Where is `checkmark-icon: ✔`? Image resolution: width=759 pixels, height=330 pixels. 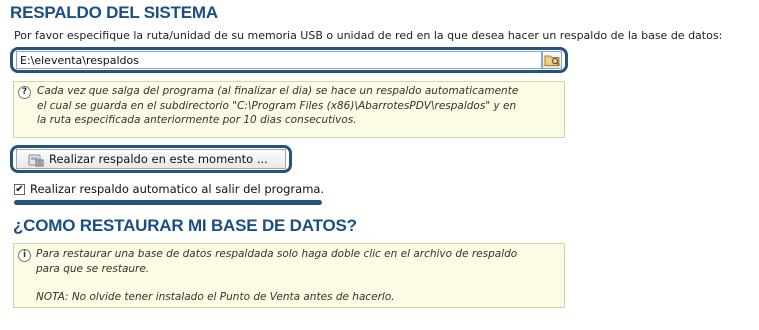 checkmark-icon: ✔ is located at coordinates (19, 189).